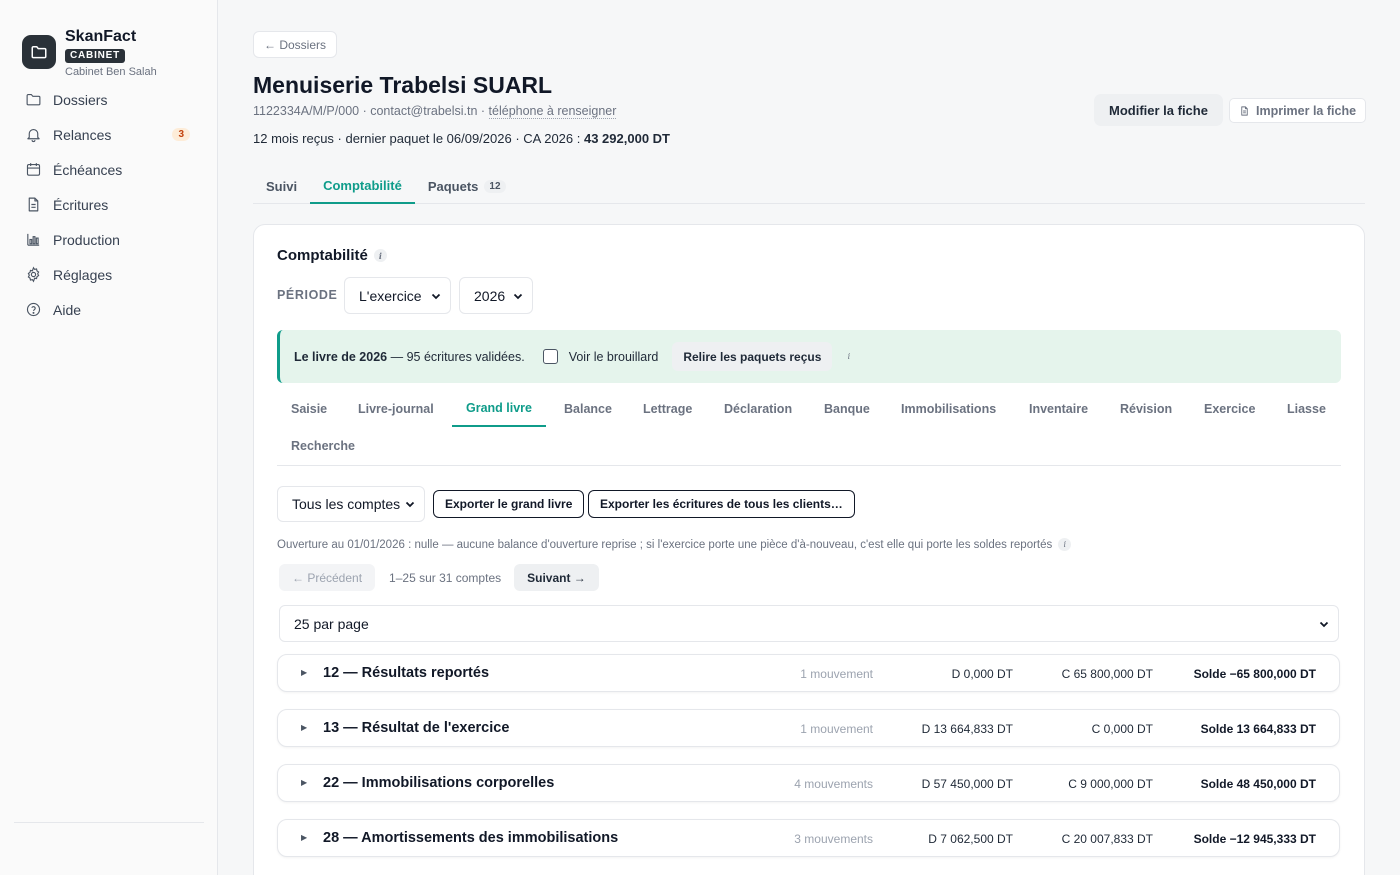  What do you see at coordinates (109, 309) in the screenshot?
I see `sidebar-item-aide: Aide` at bounding box center [109, 309].